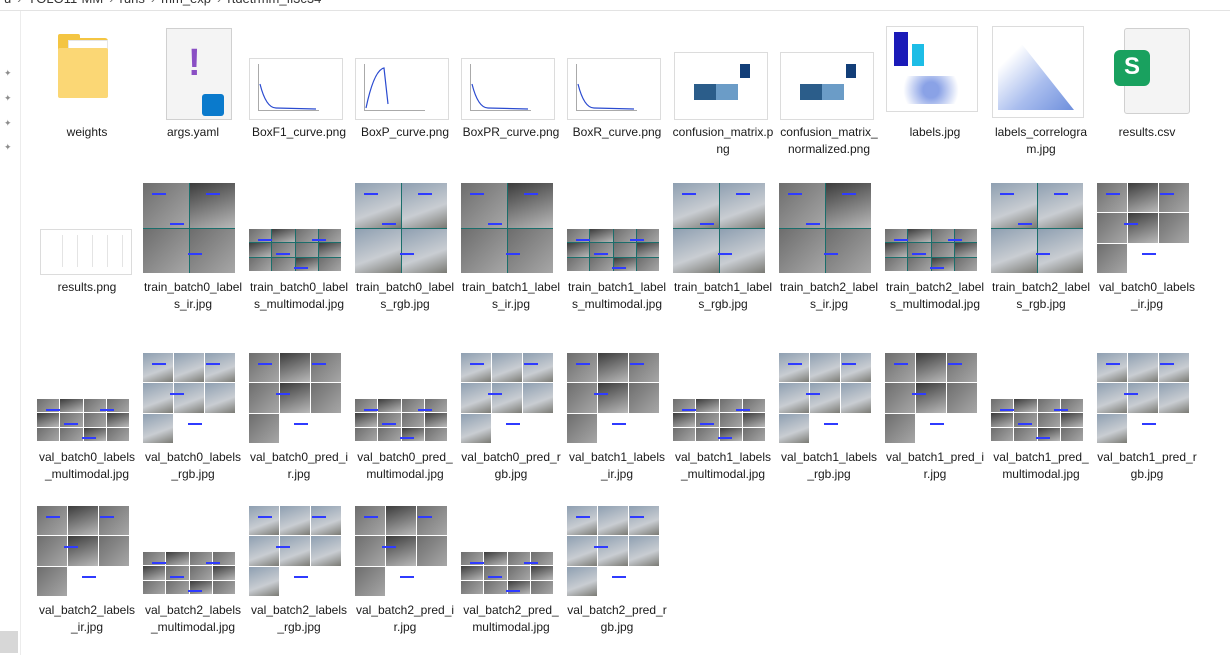  What do you see at coordinates (617, 618) in the screenshot?
I see `file-name: val_batch2_pred_rgb.jpg` at bounding box center [617, 618].